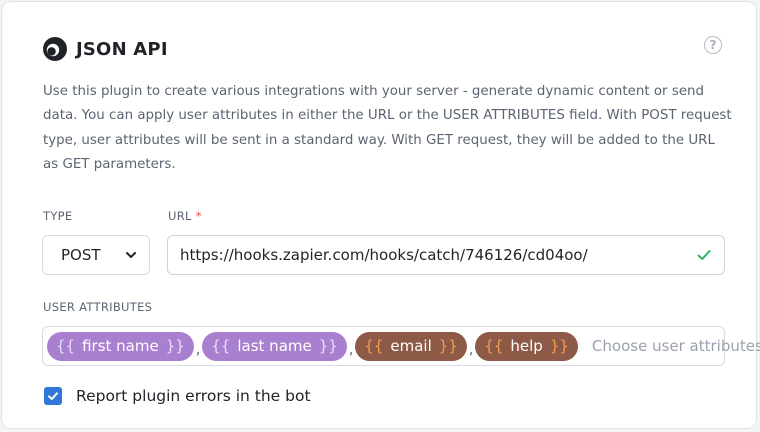 The image size is (760, 432). I want to click on checkbox-checked-icon, so click(53, 396).